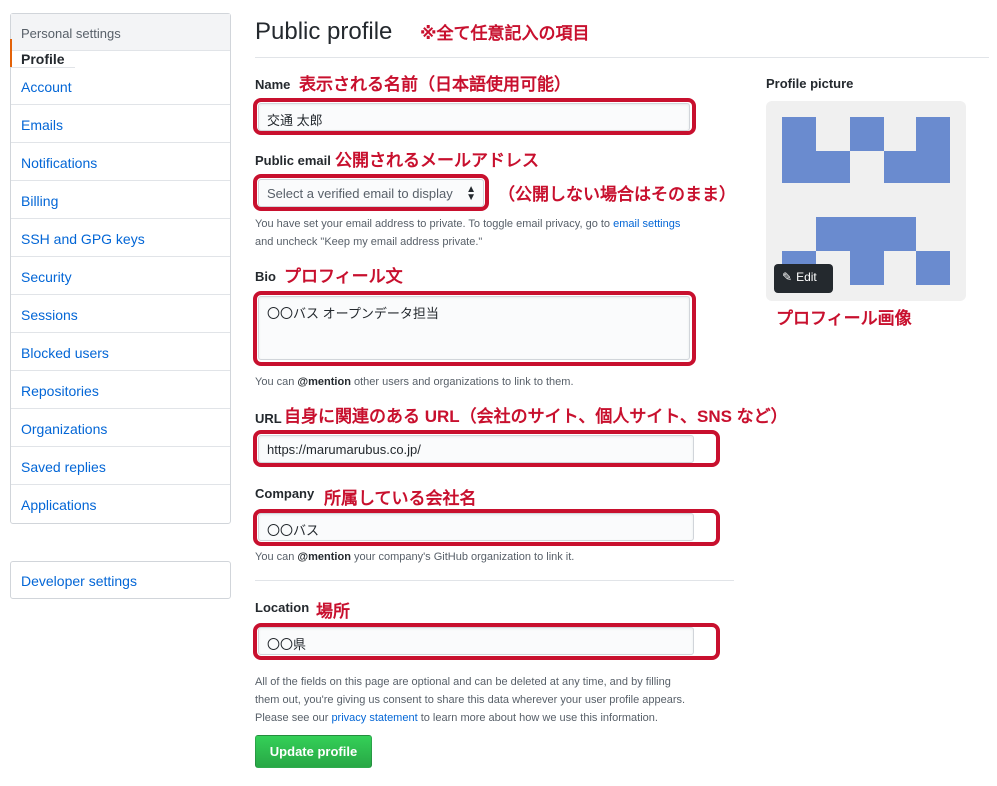 This screenshot has height=786, width=997. What do you see at coordinates (120, 428) in the screenshot?
I see `sidebar-item-organizations: Organizations` at bounding box center [120, 428].